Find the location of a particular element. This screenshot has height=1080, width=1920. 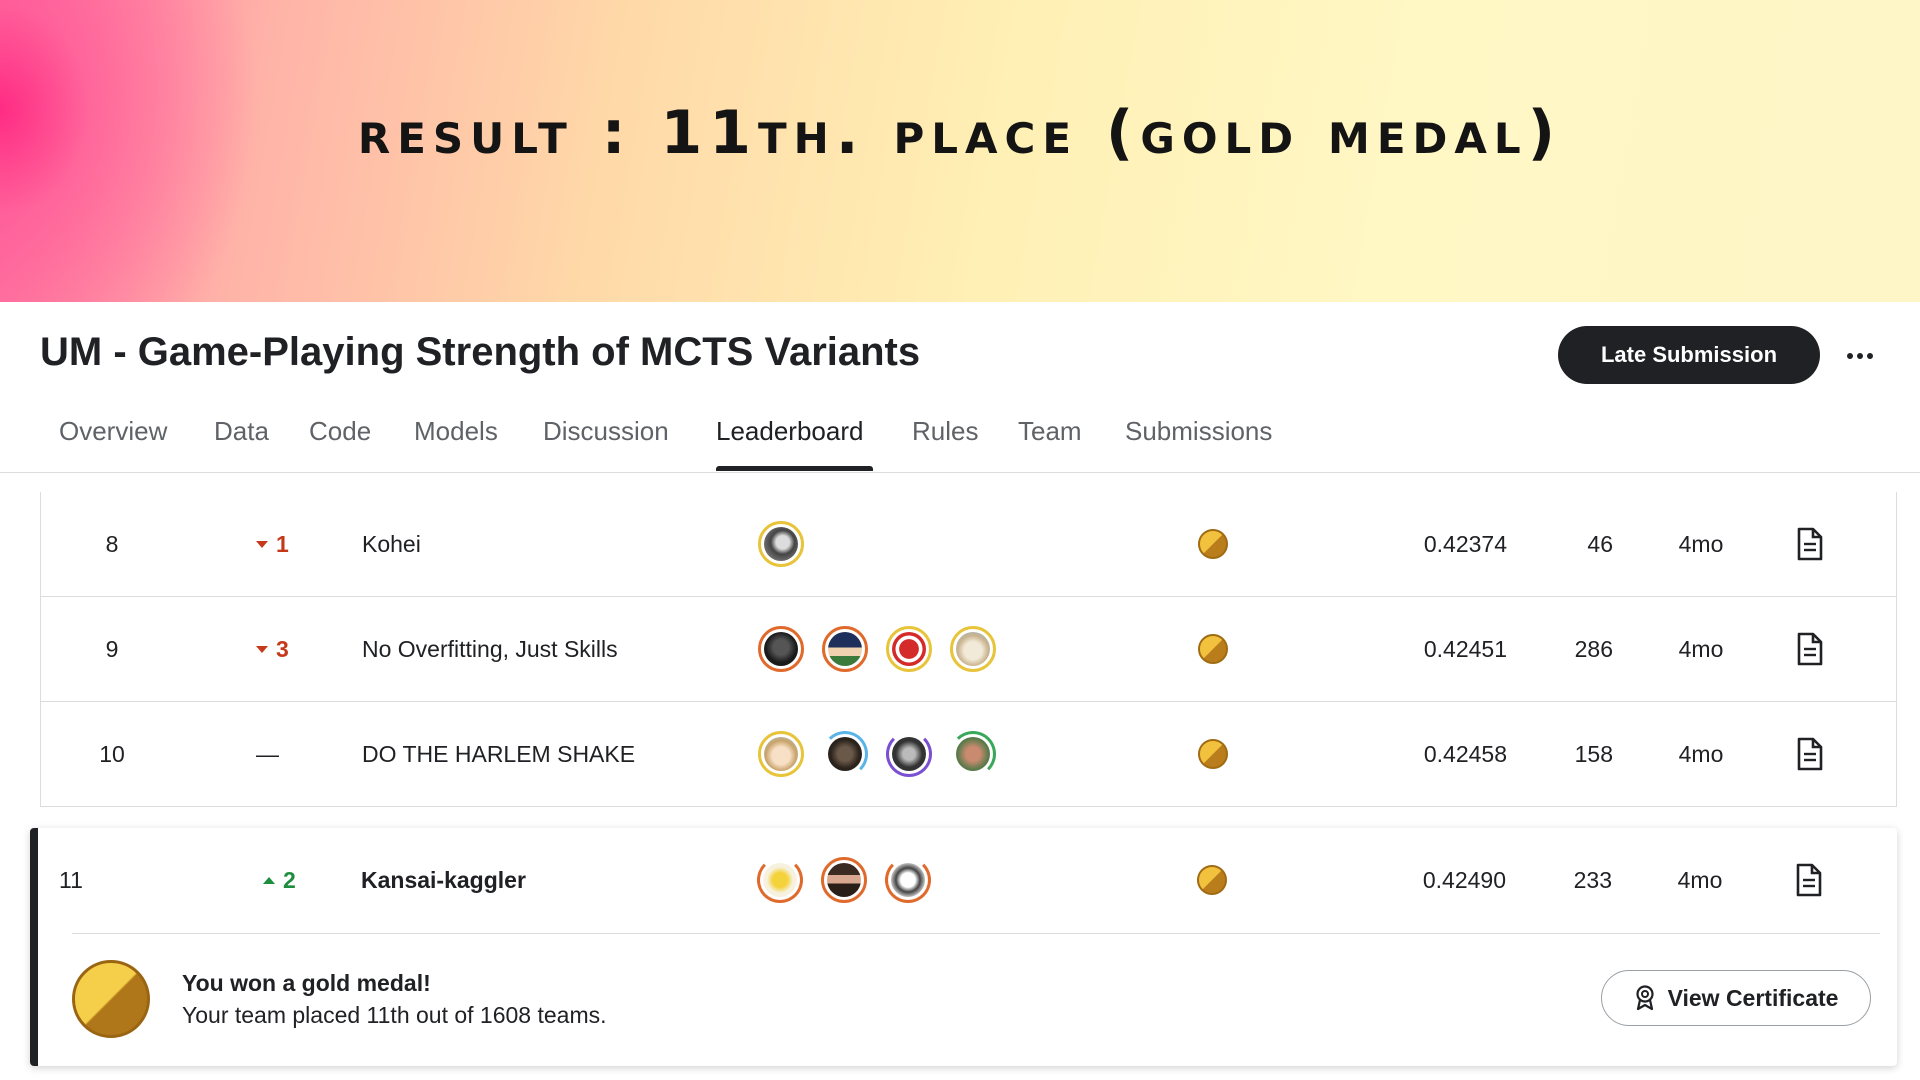

rank-cell: 9 is located at coordinates (112, 648).